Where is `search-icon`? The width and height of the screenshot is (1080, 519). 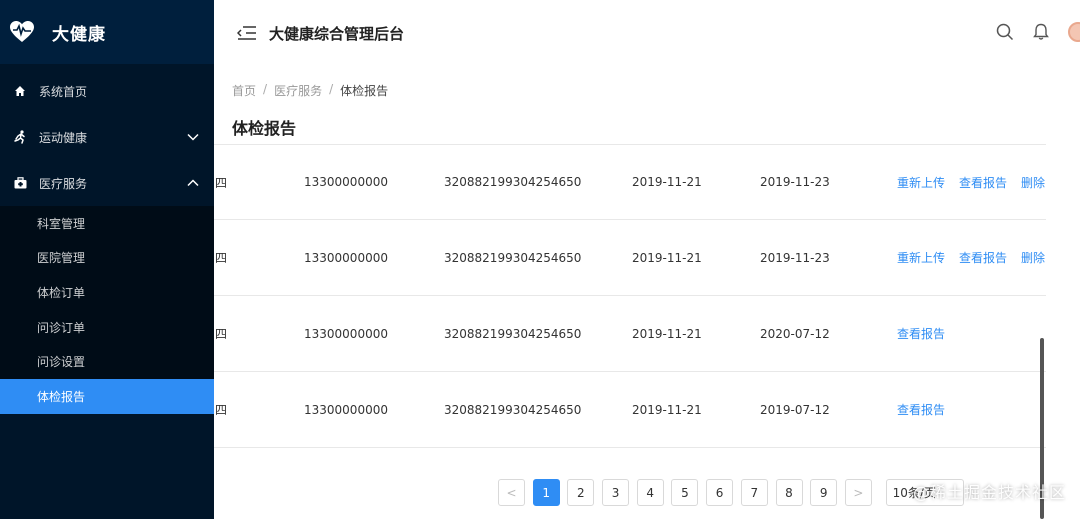 search-icon is located at coordinates (1005, 32).